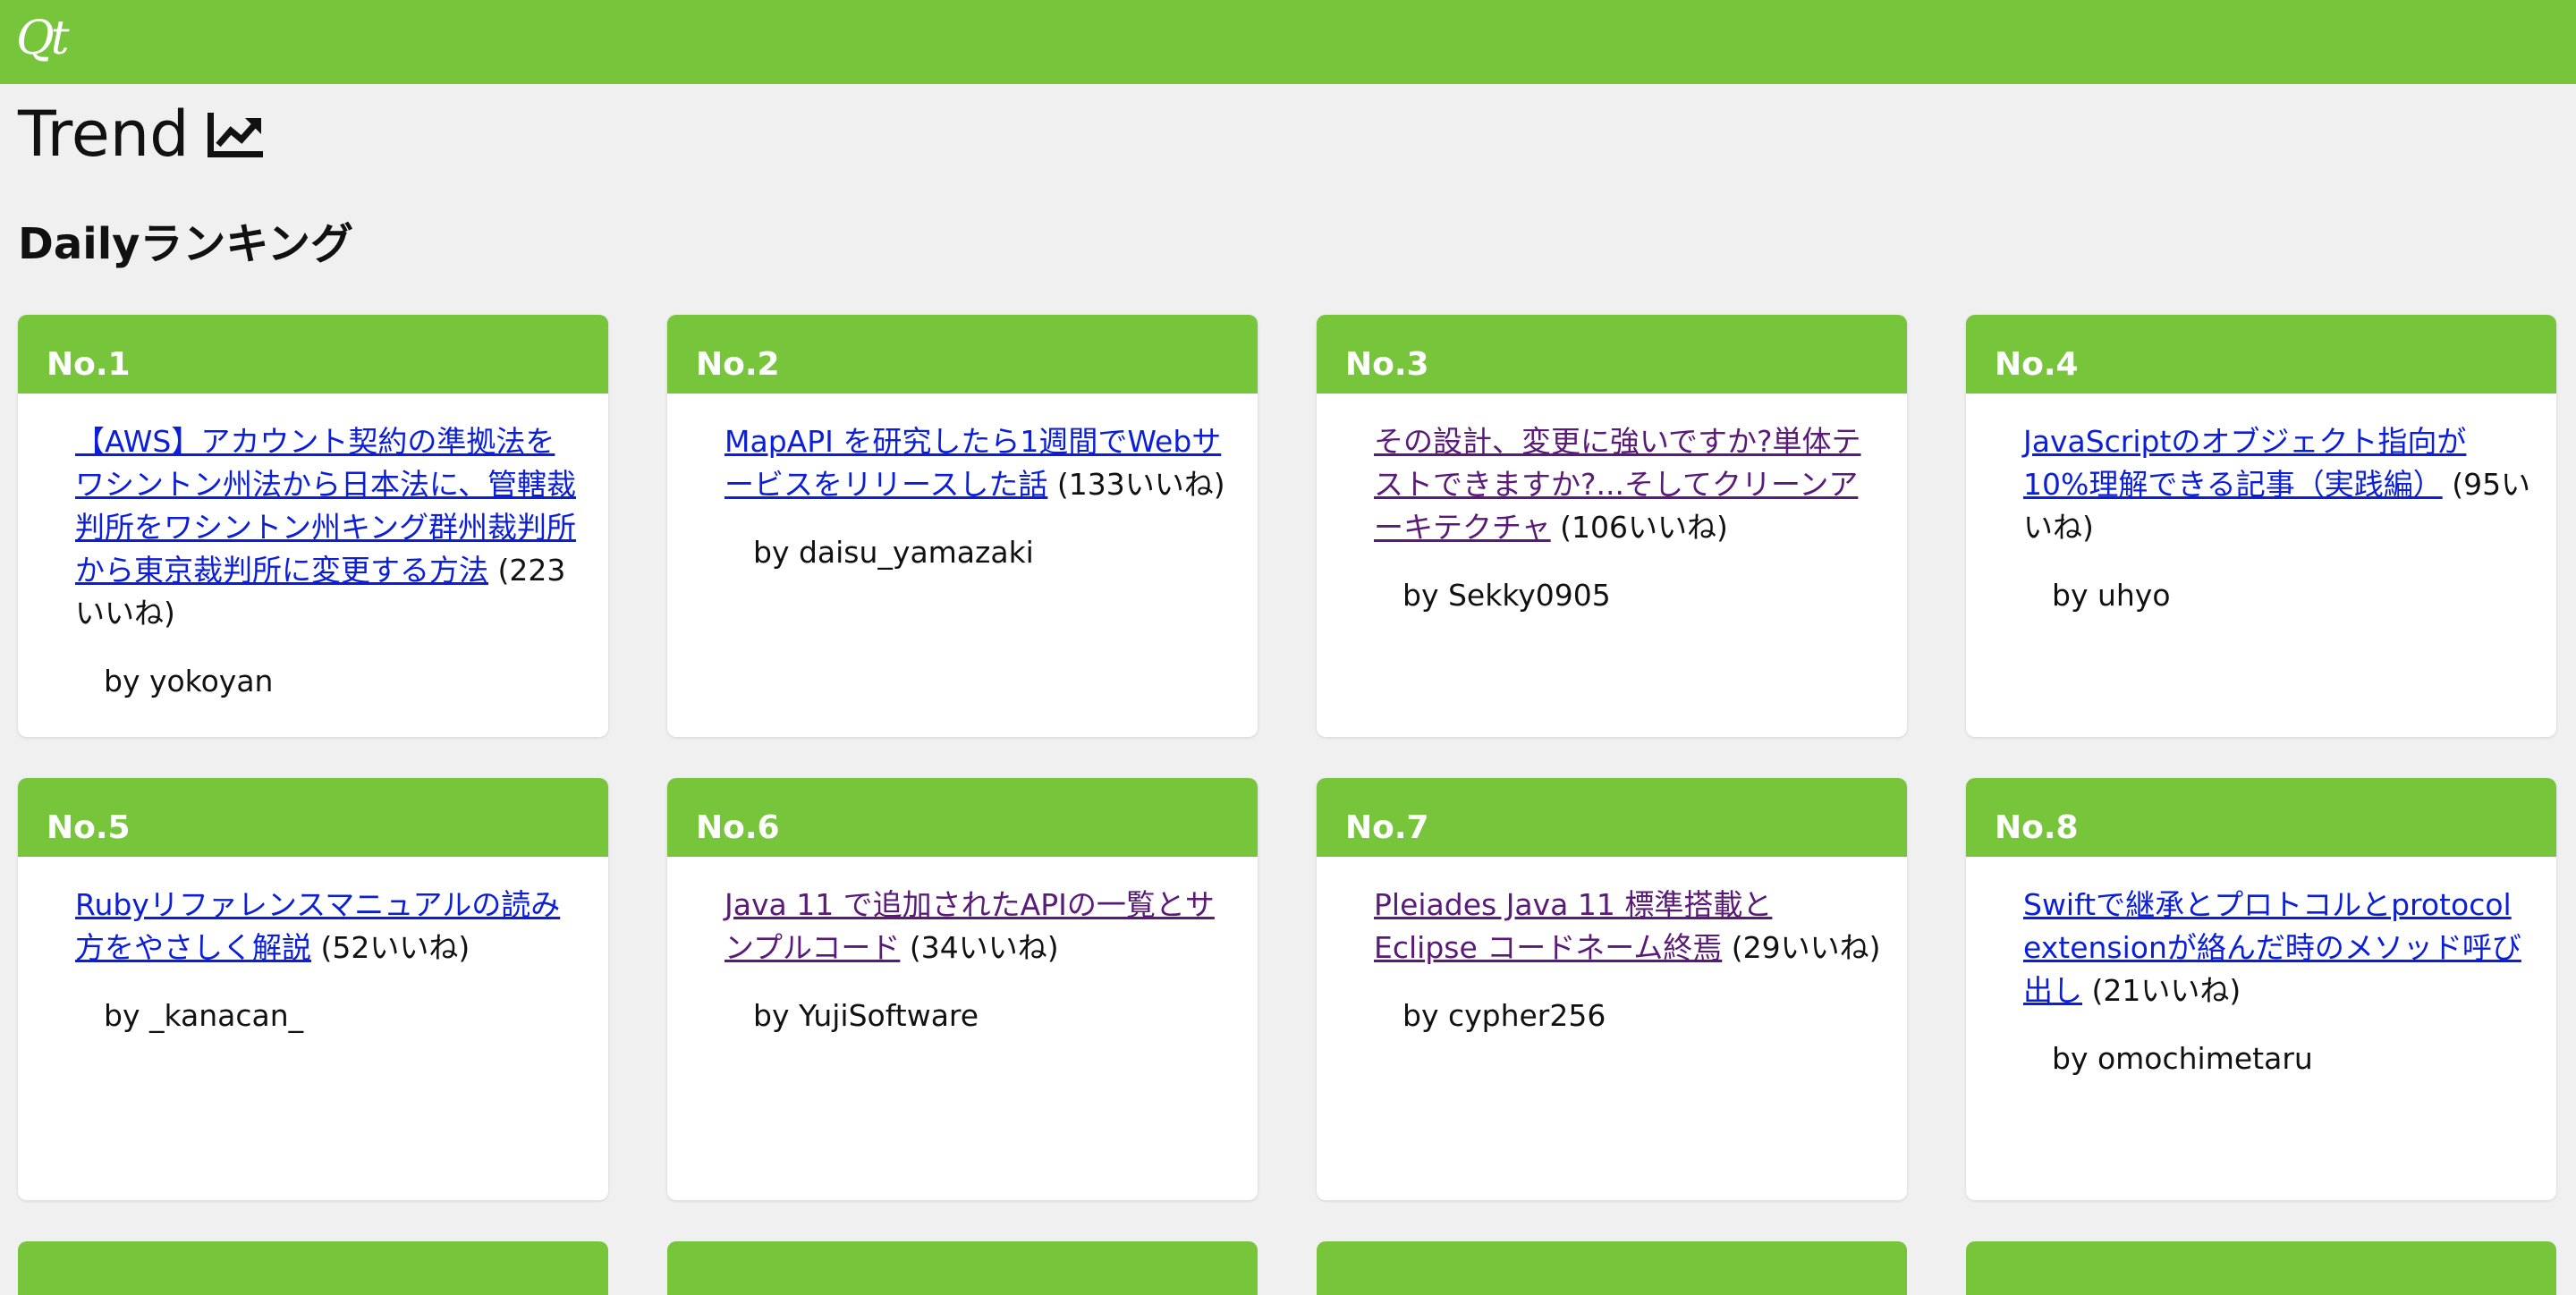  Describe the element at coordinates (2244, 463) in the screenshot. I see `article-link: JavaScriptのオブジェクト指向が10%理解できる記事（実践編）` at that location.